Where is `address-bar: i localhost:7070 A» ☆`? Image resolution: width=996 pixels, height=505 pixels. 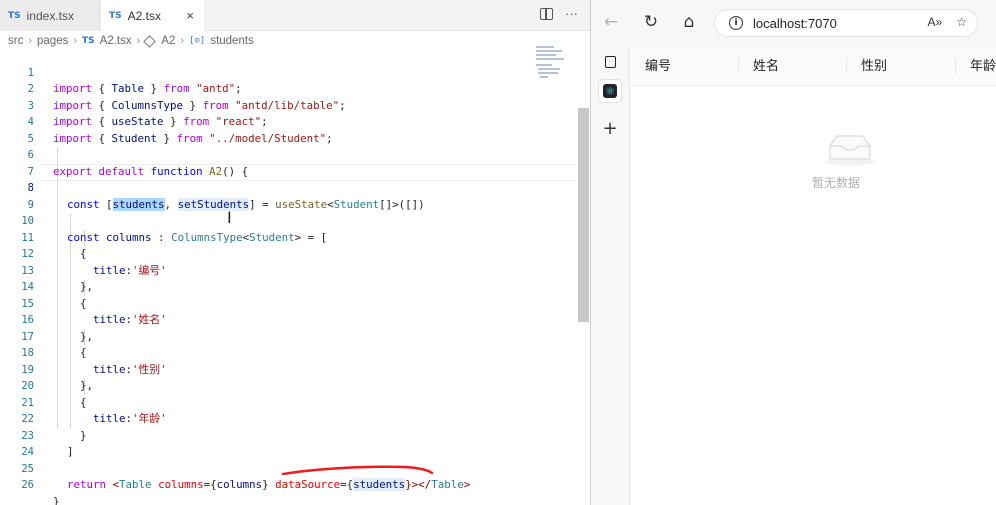
address-bar: i localhost:7070 A» ☆ is located at coordinates (846, 23).